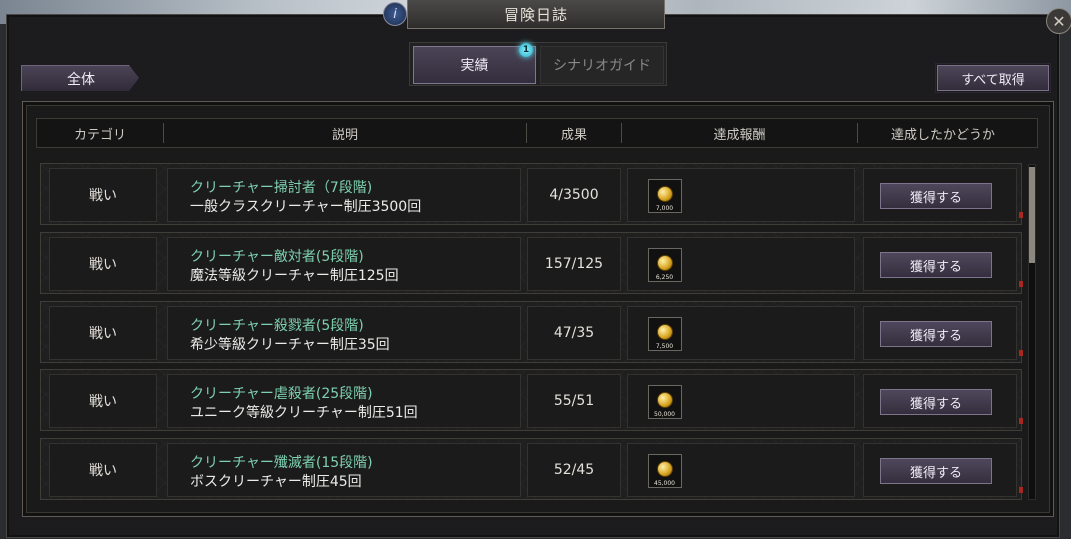 The width and height of the screenshot is (1071, 539). I want to click on row-progress: 52/45, so click(574, 470).